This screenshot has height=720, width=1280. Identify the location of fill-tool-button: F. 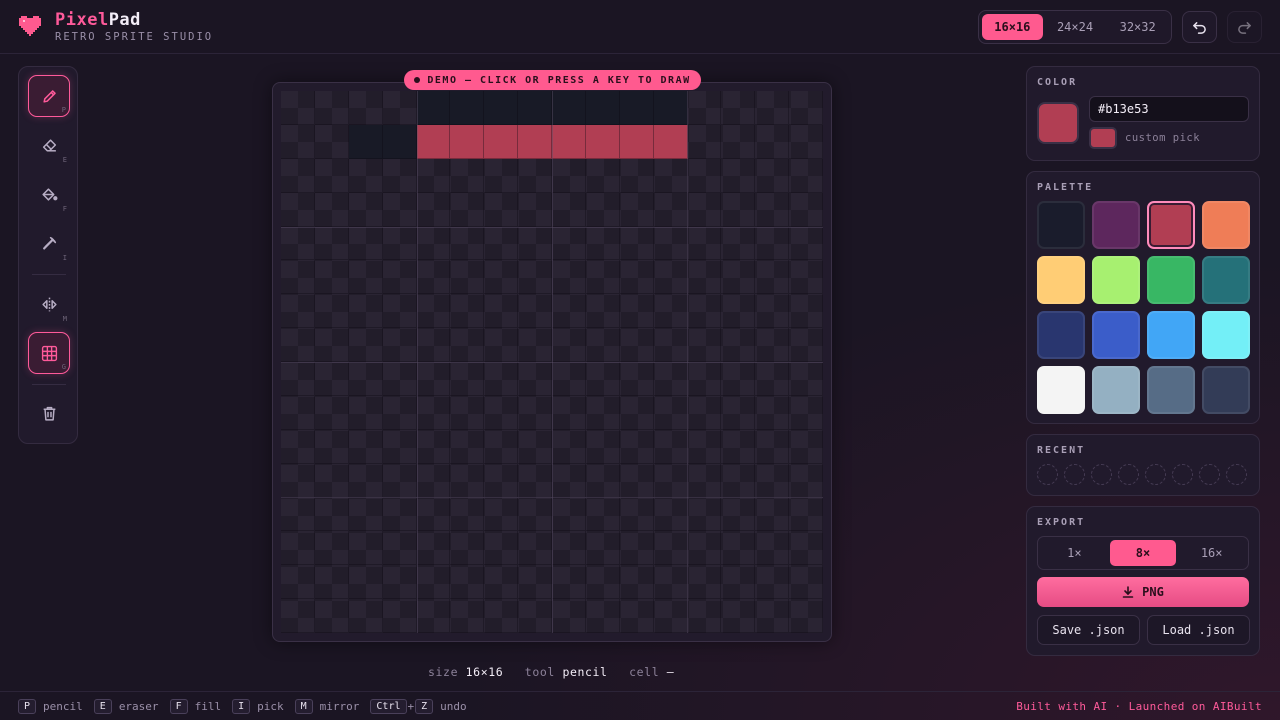
(49, 194).